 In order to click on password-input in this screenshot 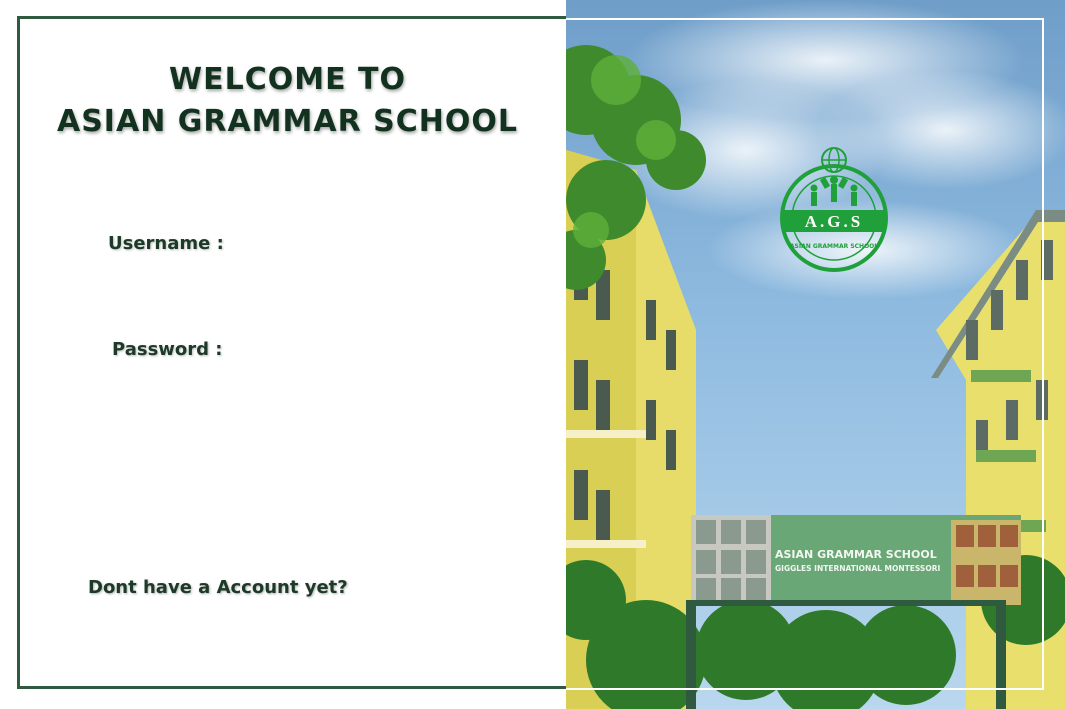, I will do `click(382, 351)`.